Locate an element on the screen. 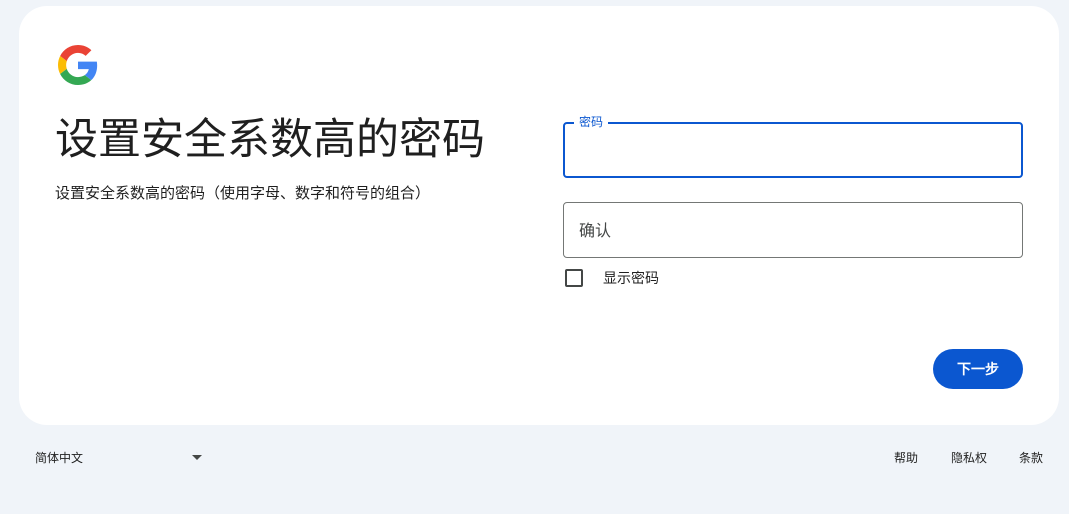 Image resolution: width=1069 pixels, height=514 pixels. show-password-checkbox is located at coordinates (574, 278).